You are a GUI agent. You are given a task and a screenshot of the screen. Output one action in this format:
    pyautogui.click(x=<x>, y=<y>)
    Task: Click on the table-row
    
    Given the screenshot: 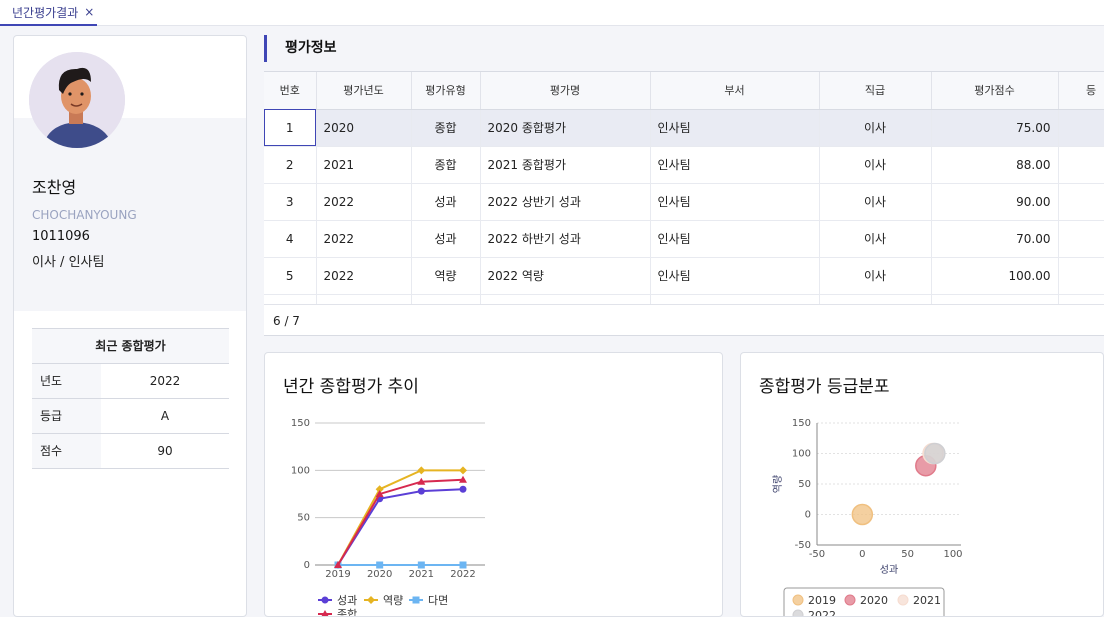 What is the action you would take?
    pyautogui.click(x=684, y=299)
    